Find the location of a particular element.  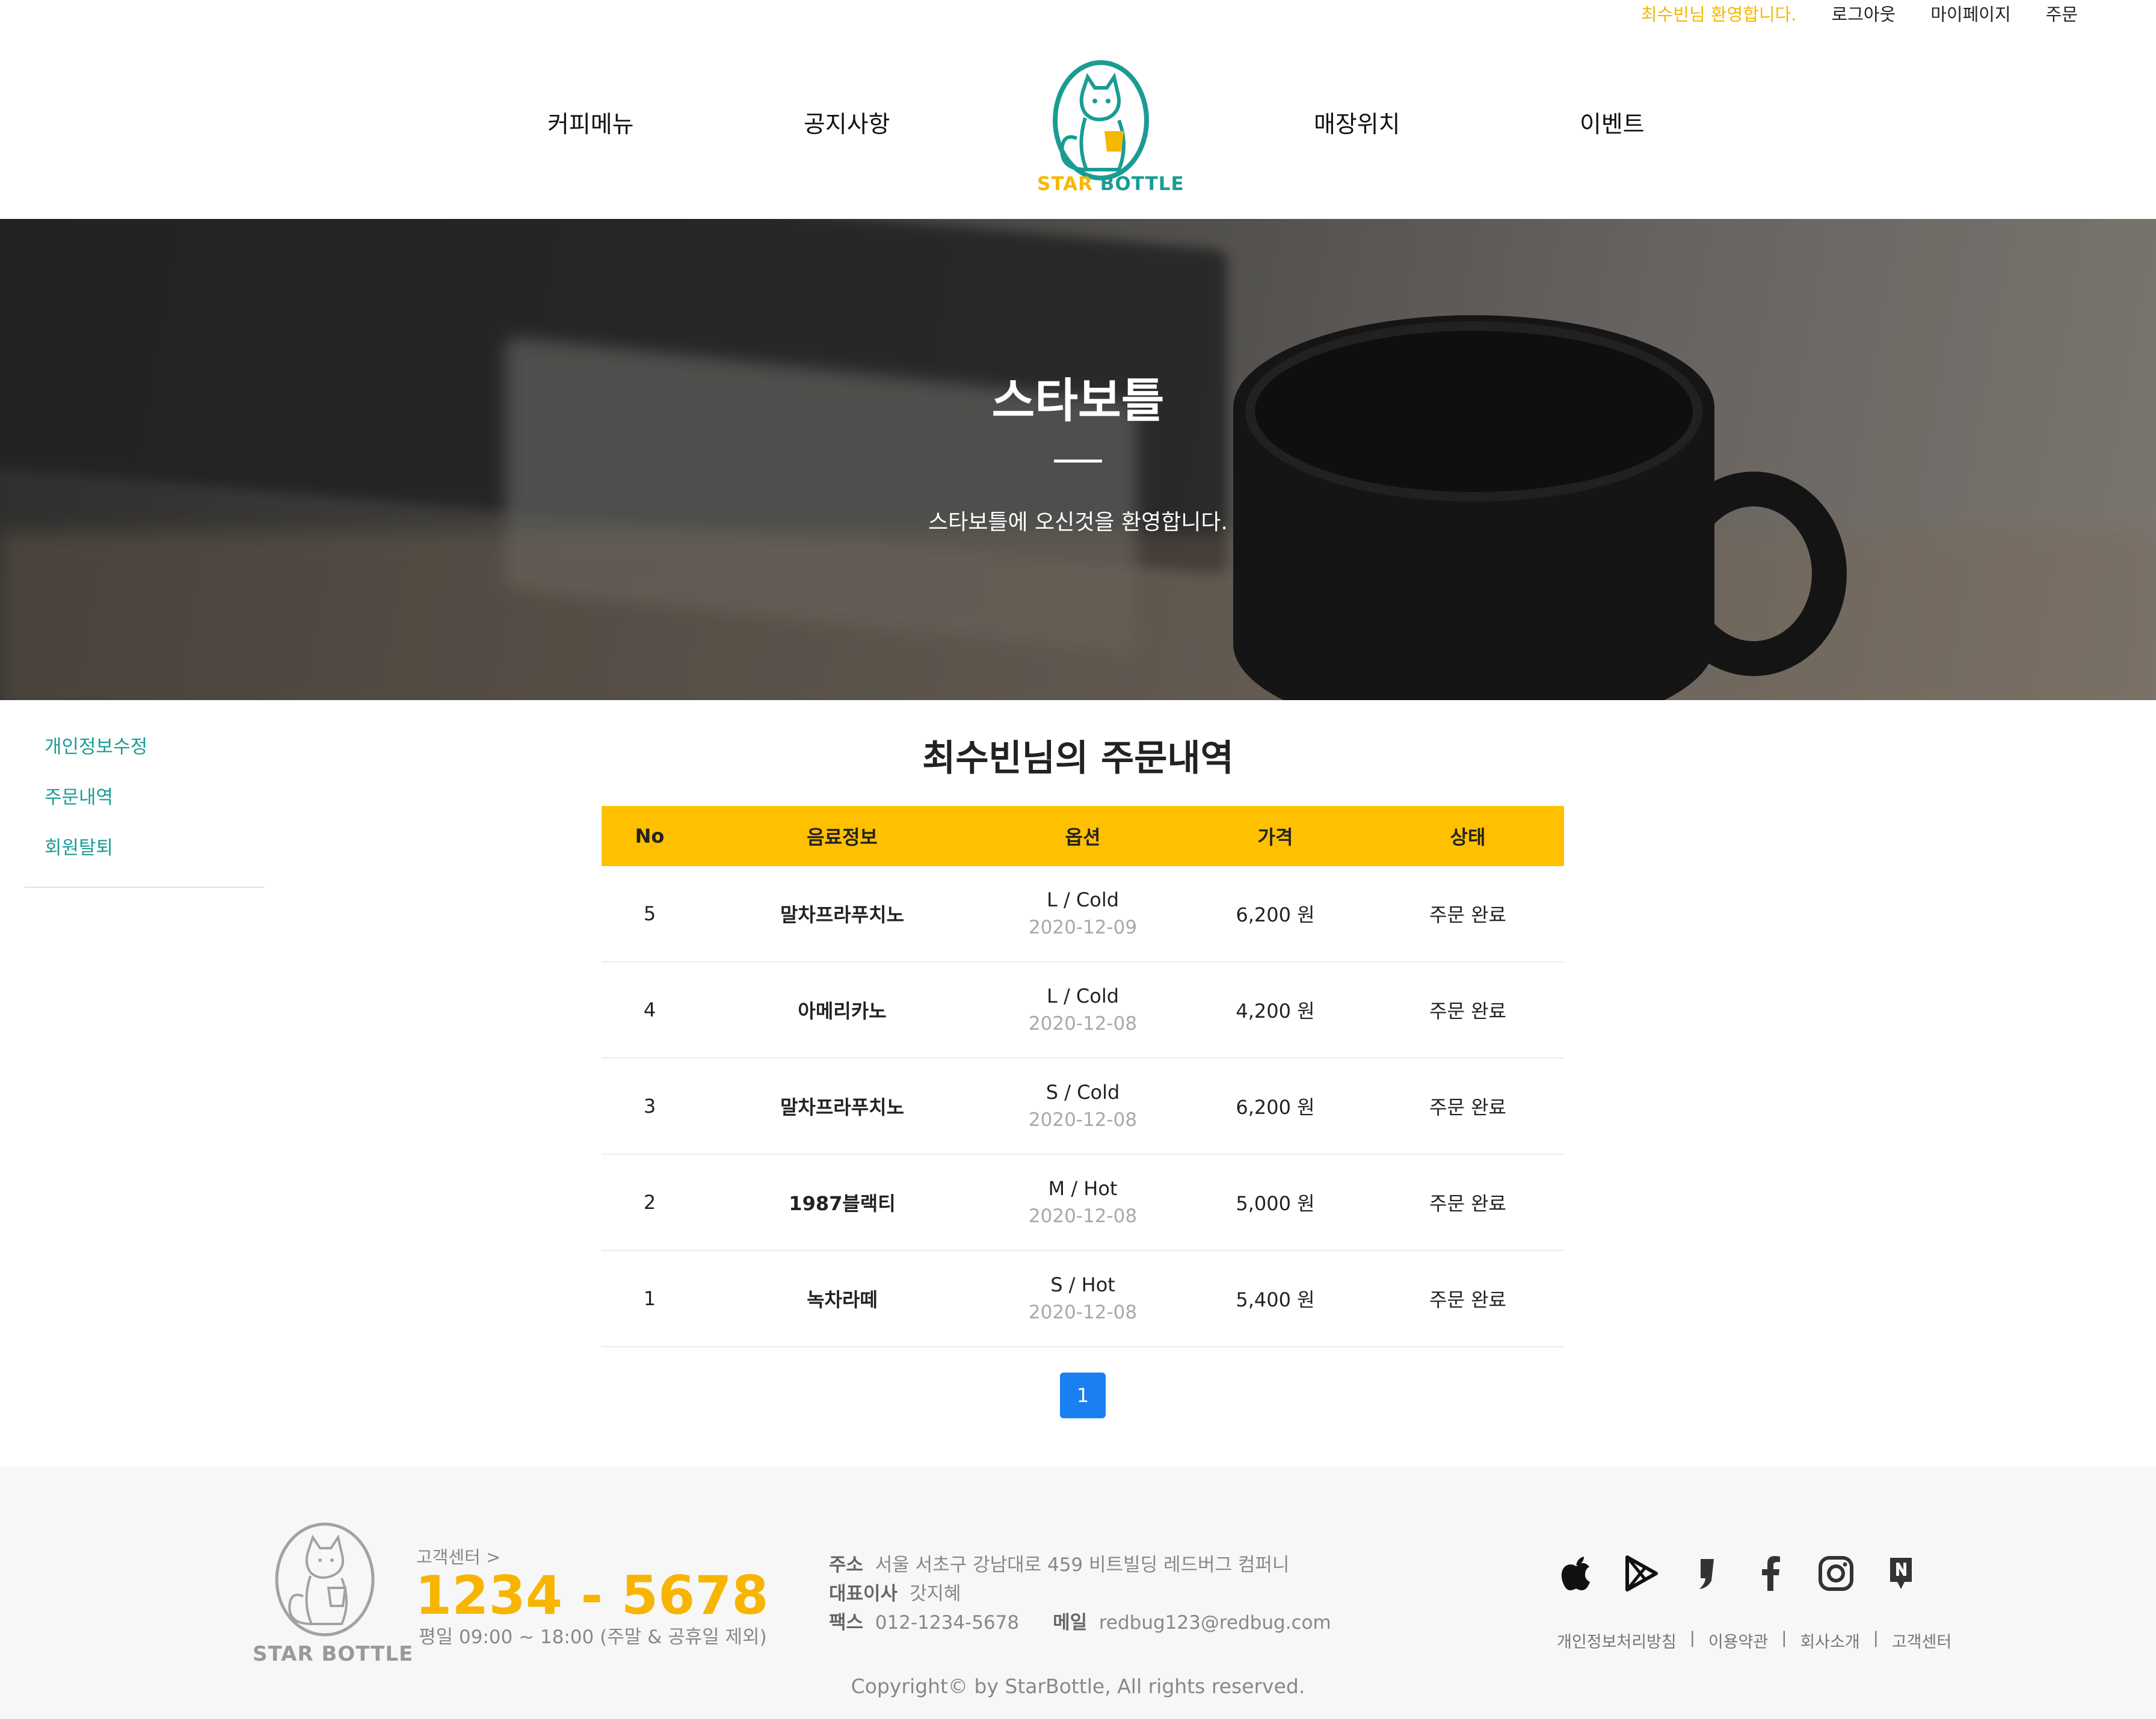

option-cell: S / Cold 2020-12-08 is located at coordinates (1083, 1106).